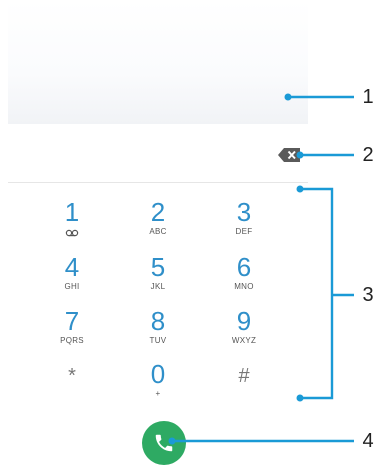  I want to click on callout-label-3: 3, so click(368, 295).